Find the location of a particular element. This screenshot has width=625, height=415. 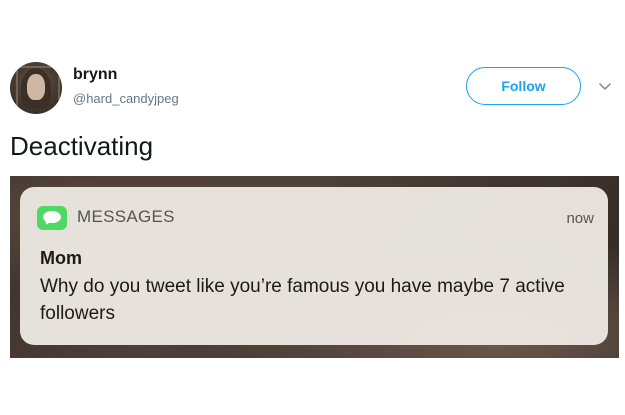

avatar is located at coordinates (36, 88).